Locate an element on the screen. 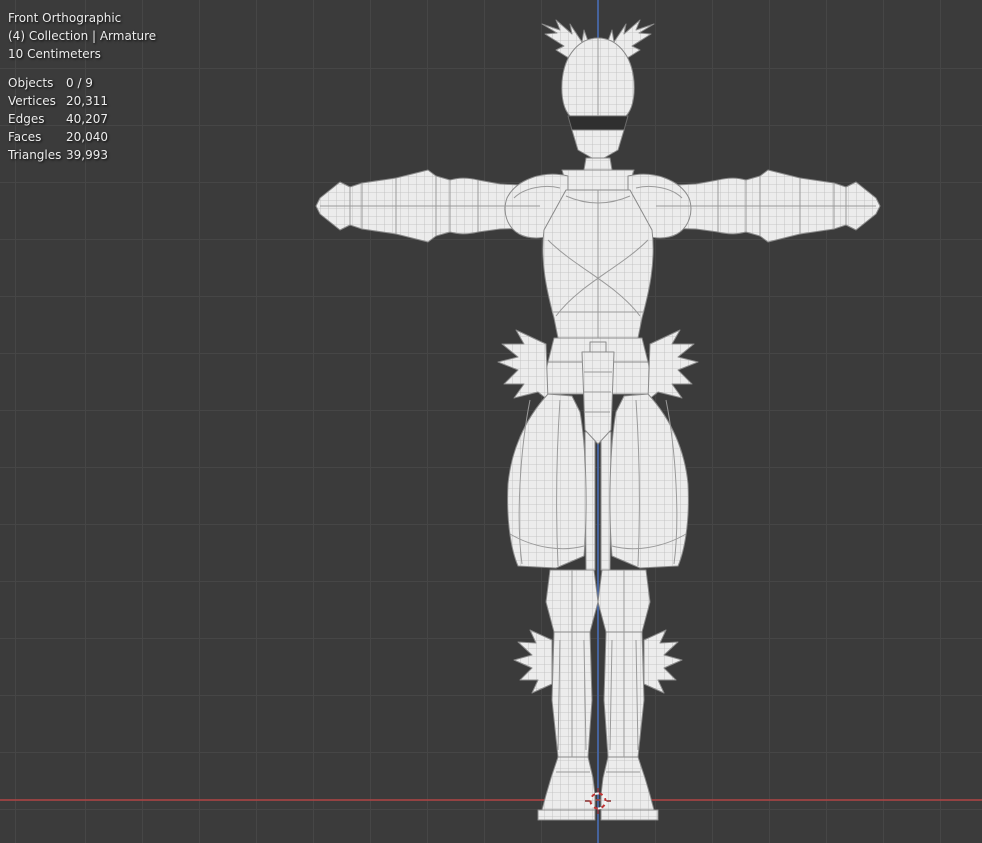  stat-label: Edges is located at coordinates (26, 119).